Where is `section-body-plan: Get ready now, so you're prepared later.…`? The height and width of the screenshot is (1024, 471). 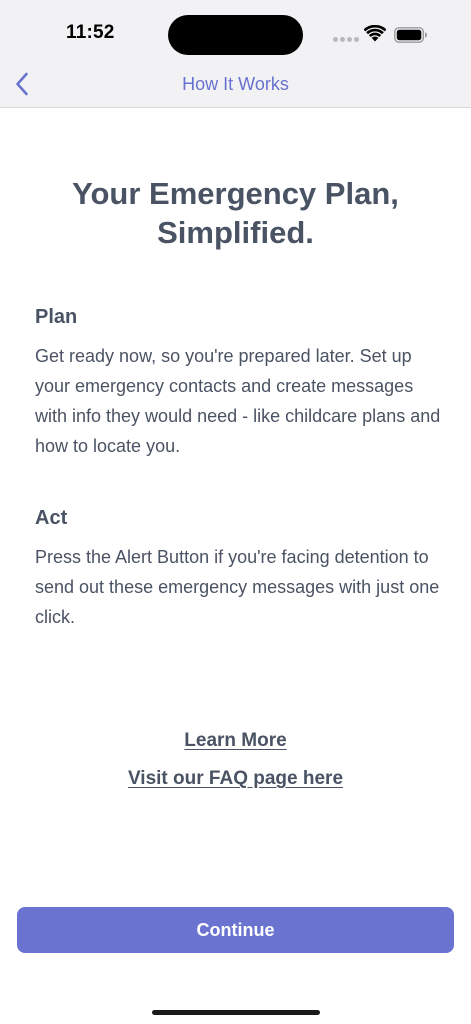
section-body-plan: Get ready now, so you're prepared later.… is located at coordinates (238, 401).